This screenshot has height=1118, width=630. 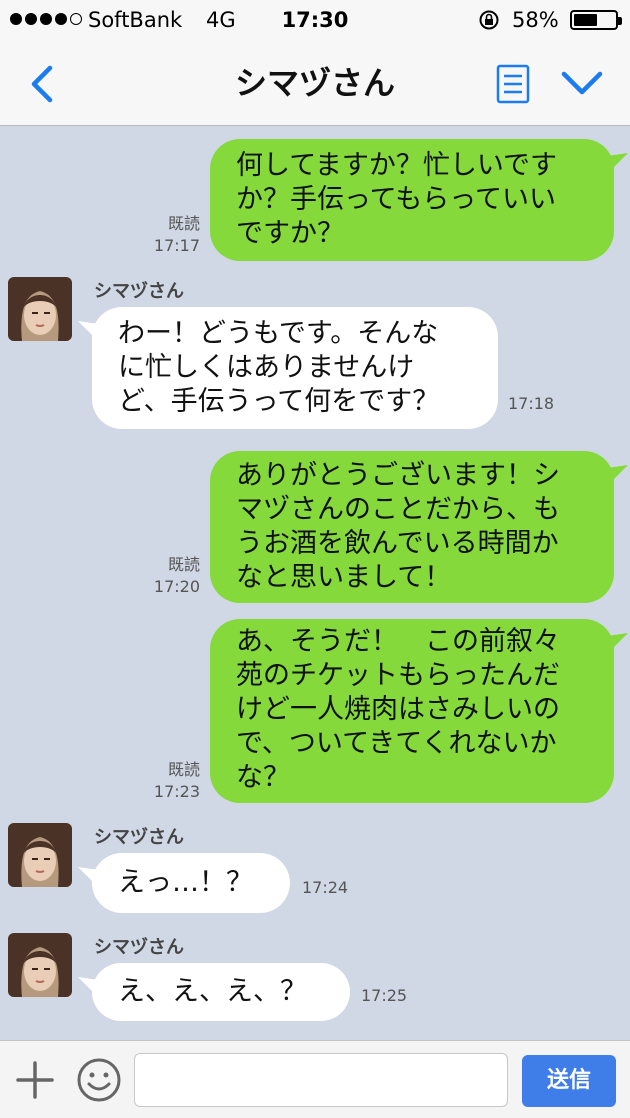 What do you see at coordinates (321, 1080) in the screenshot?
I see `message-input` at bounding box center [321, 1080].